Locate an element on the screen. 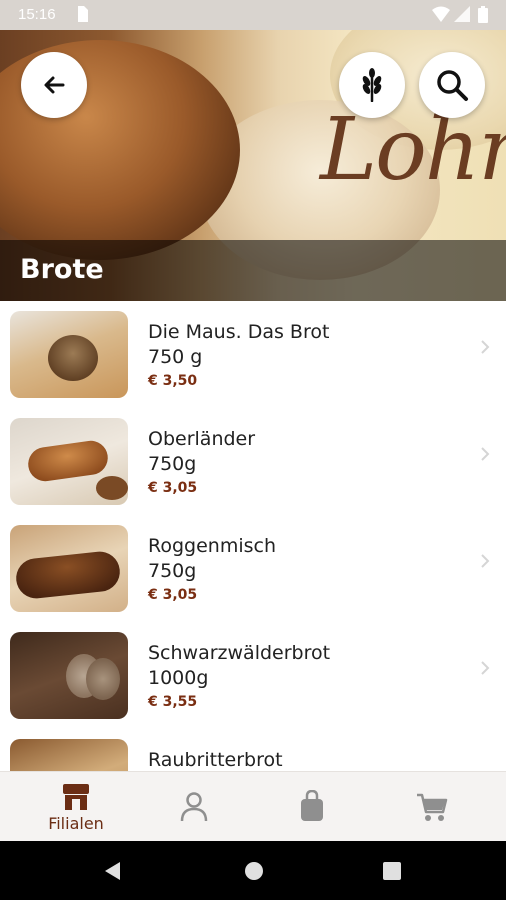 The image size is (506, 900). signal-icon is located at coordinates (462, 14).